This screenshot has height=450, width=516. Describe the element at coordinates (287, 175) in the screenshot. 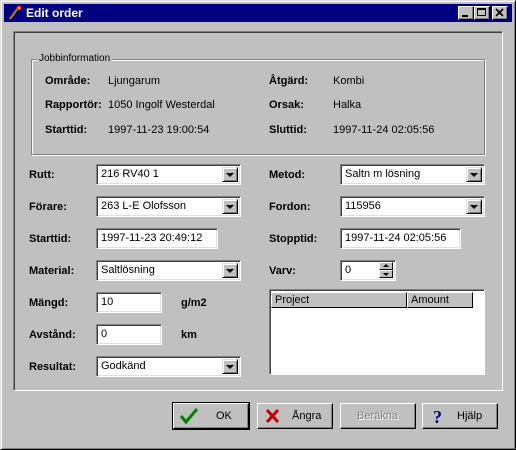

I see `metod-label: Metod:` at that location.